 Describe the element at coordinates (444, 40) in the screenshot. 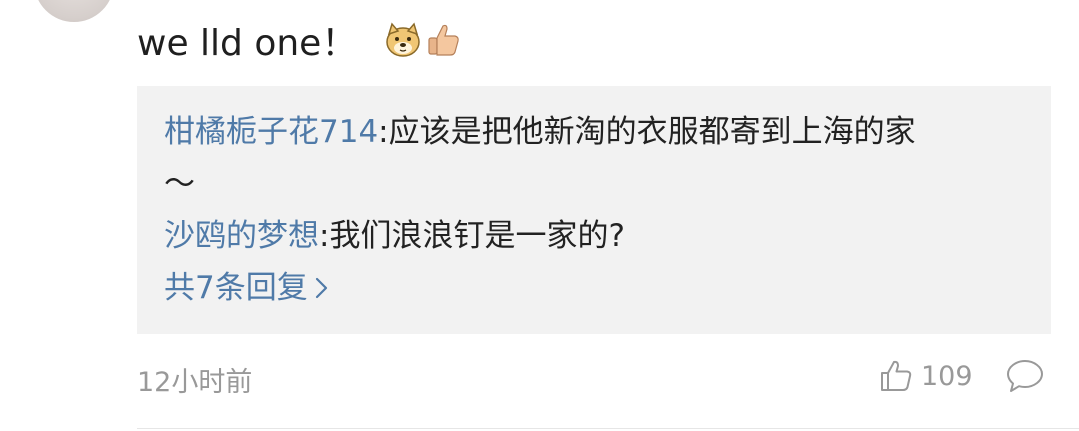

I see `thumbs-up-icon` at that location.